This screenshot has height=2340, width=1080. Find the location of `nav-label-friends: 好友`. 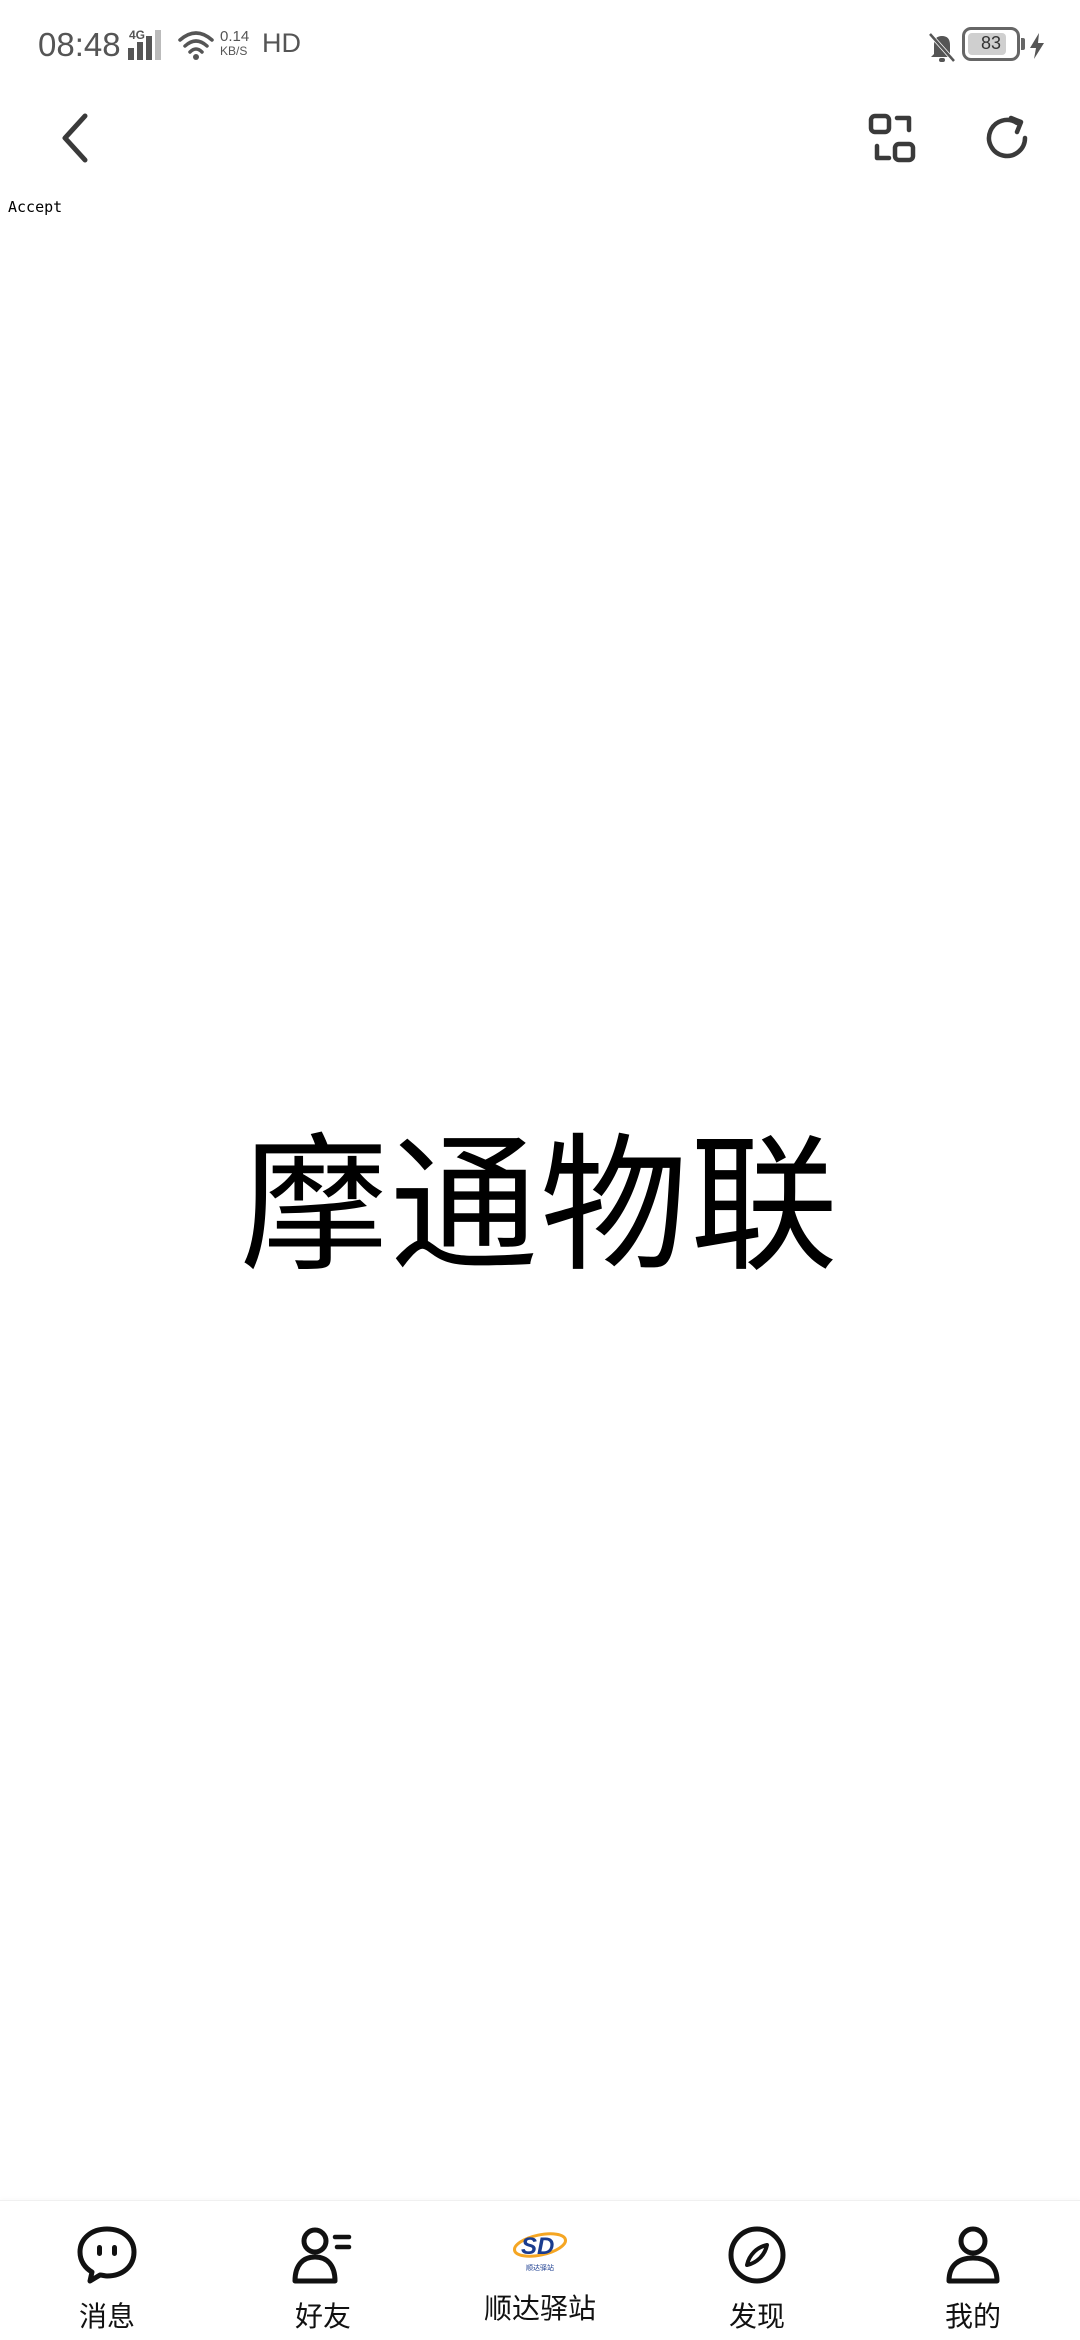

nav-label-friends: 好友 is located at coordinates (322, 2316).